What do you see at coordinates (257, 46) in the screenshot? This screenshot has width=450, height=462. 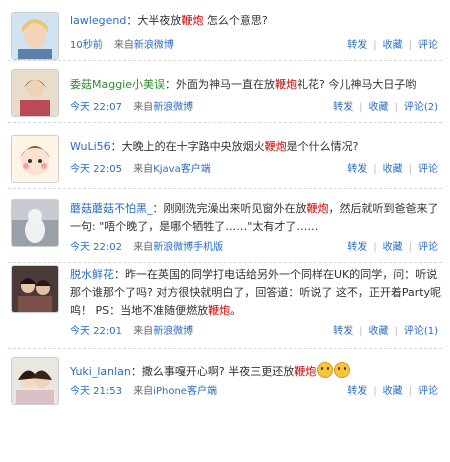 I see `meta-row: 10秒前 来自新浪微博 转发 | 收藏 | 评论` at bounding box center [257, 46].